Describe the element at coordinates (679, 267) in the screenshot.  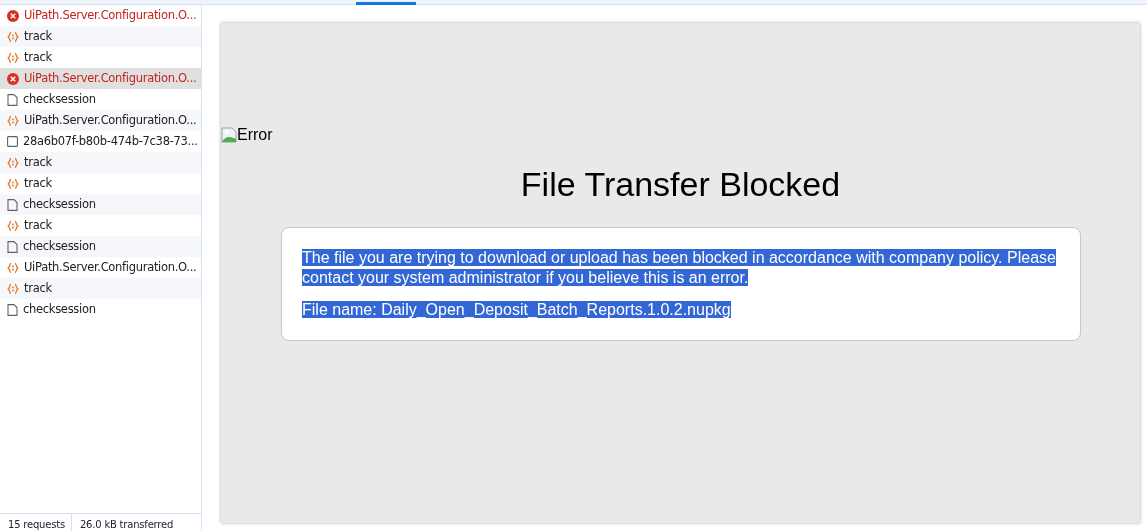
I see `message-text: The file you are trying to download or upload has been blocked in accordance with company policy. Please contact your system administrator if you believe this is an error.` at that location.